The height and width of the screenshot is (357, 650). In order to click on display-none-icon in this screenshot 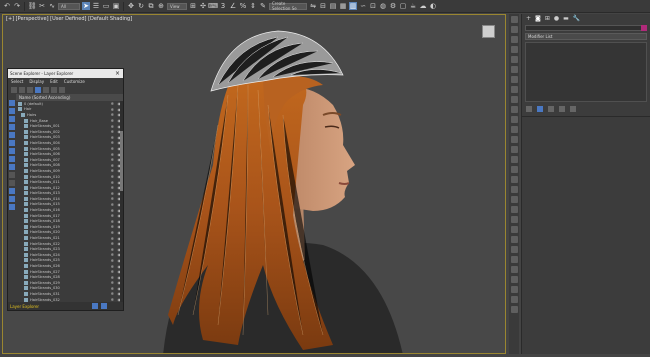, I will do `click(12, 199)`.